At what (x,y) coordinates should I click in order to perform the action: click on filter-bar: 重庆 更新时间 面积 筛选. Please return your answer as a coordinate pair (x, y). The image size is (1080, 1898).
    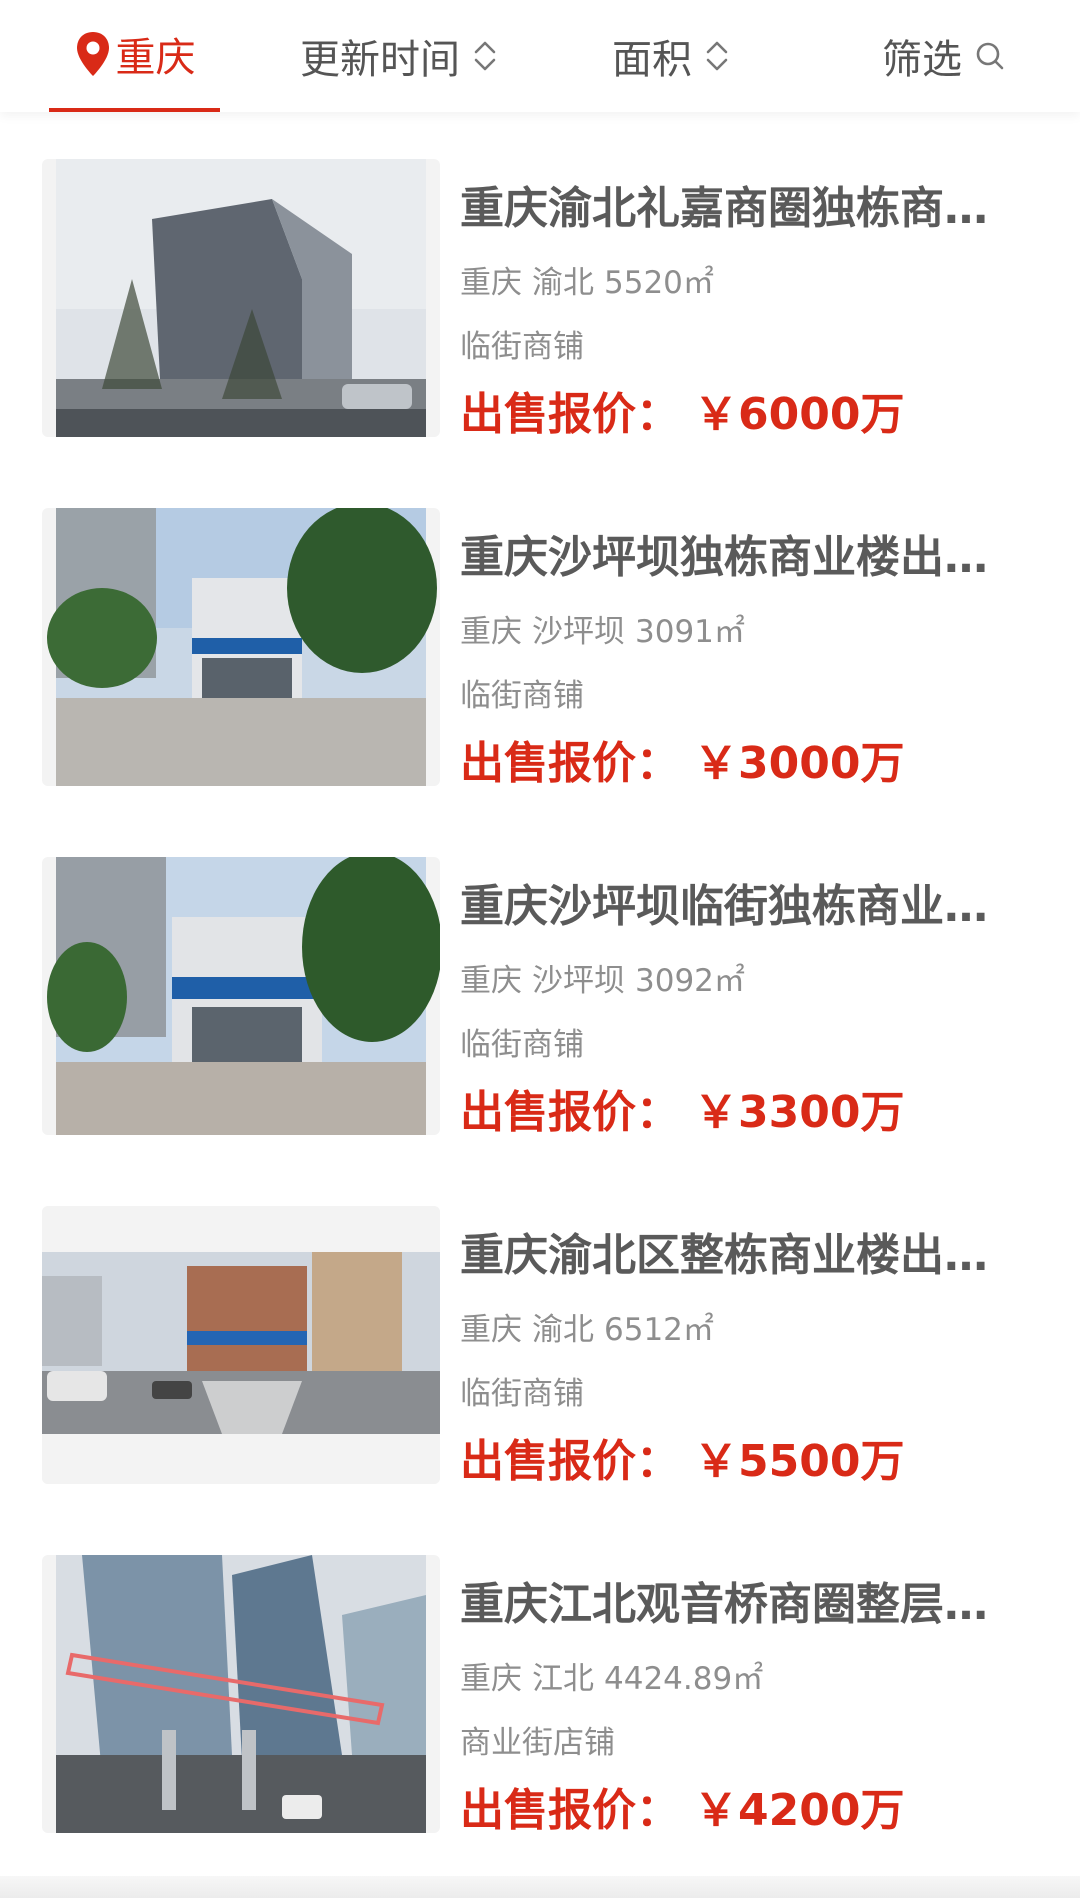
    Looking at the image, I should click on (540, 56).